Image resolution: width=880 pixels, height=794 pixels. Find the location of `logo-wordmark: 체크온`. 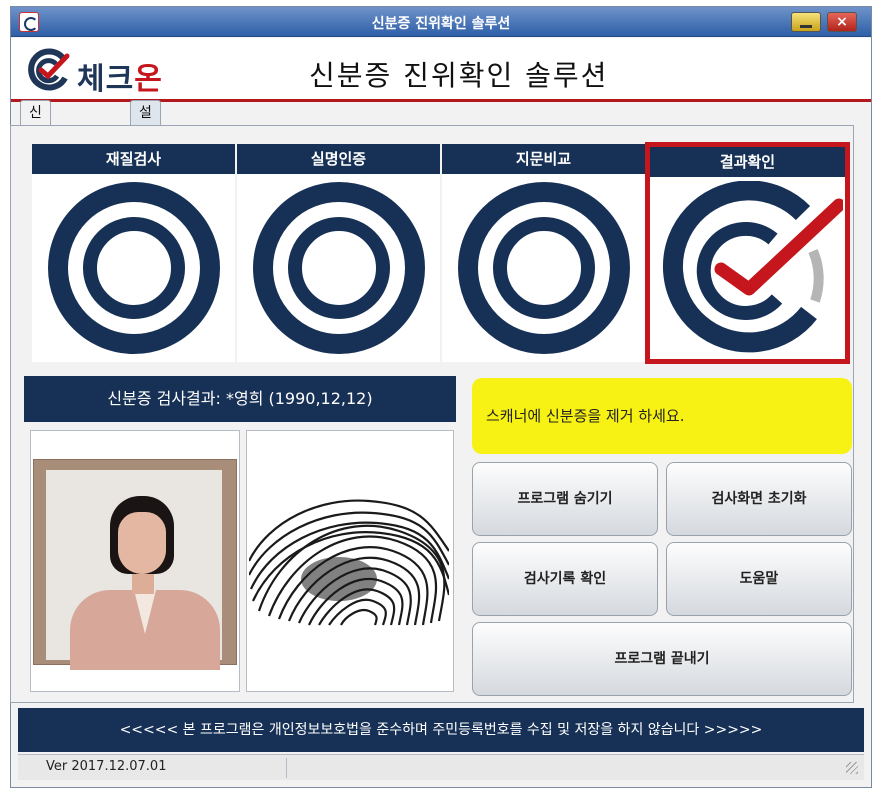

logo-wordmark: 체크온 is located at coordinates (120, 79).